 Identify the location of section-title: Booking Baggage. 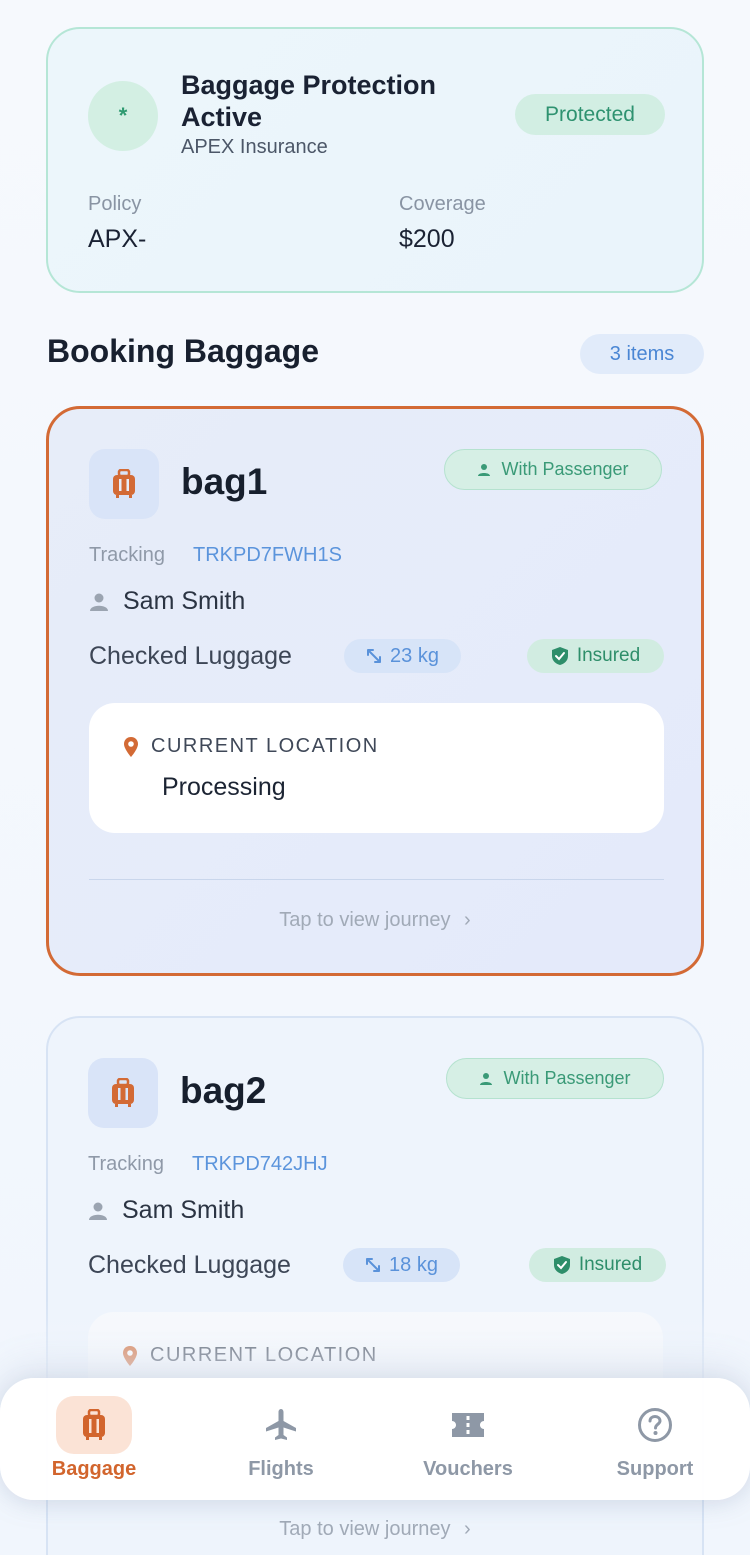
(183, 351).